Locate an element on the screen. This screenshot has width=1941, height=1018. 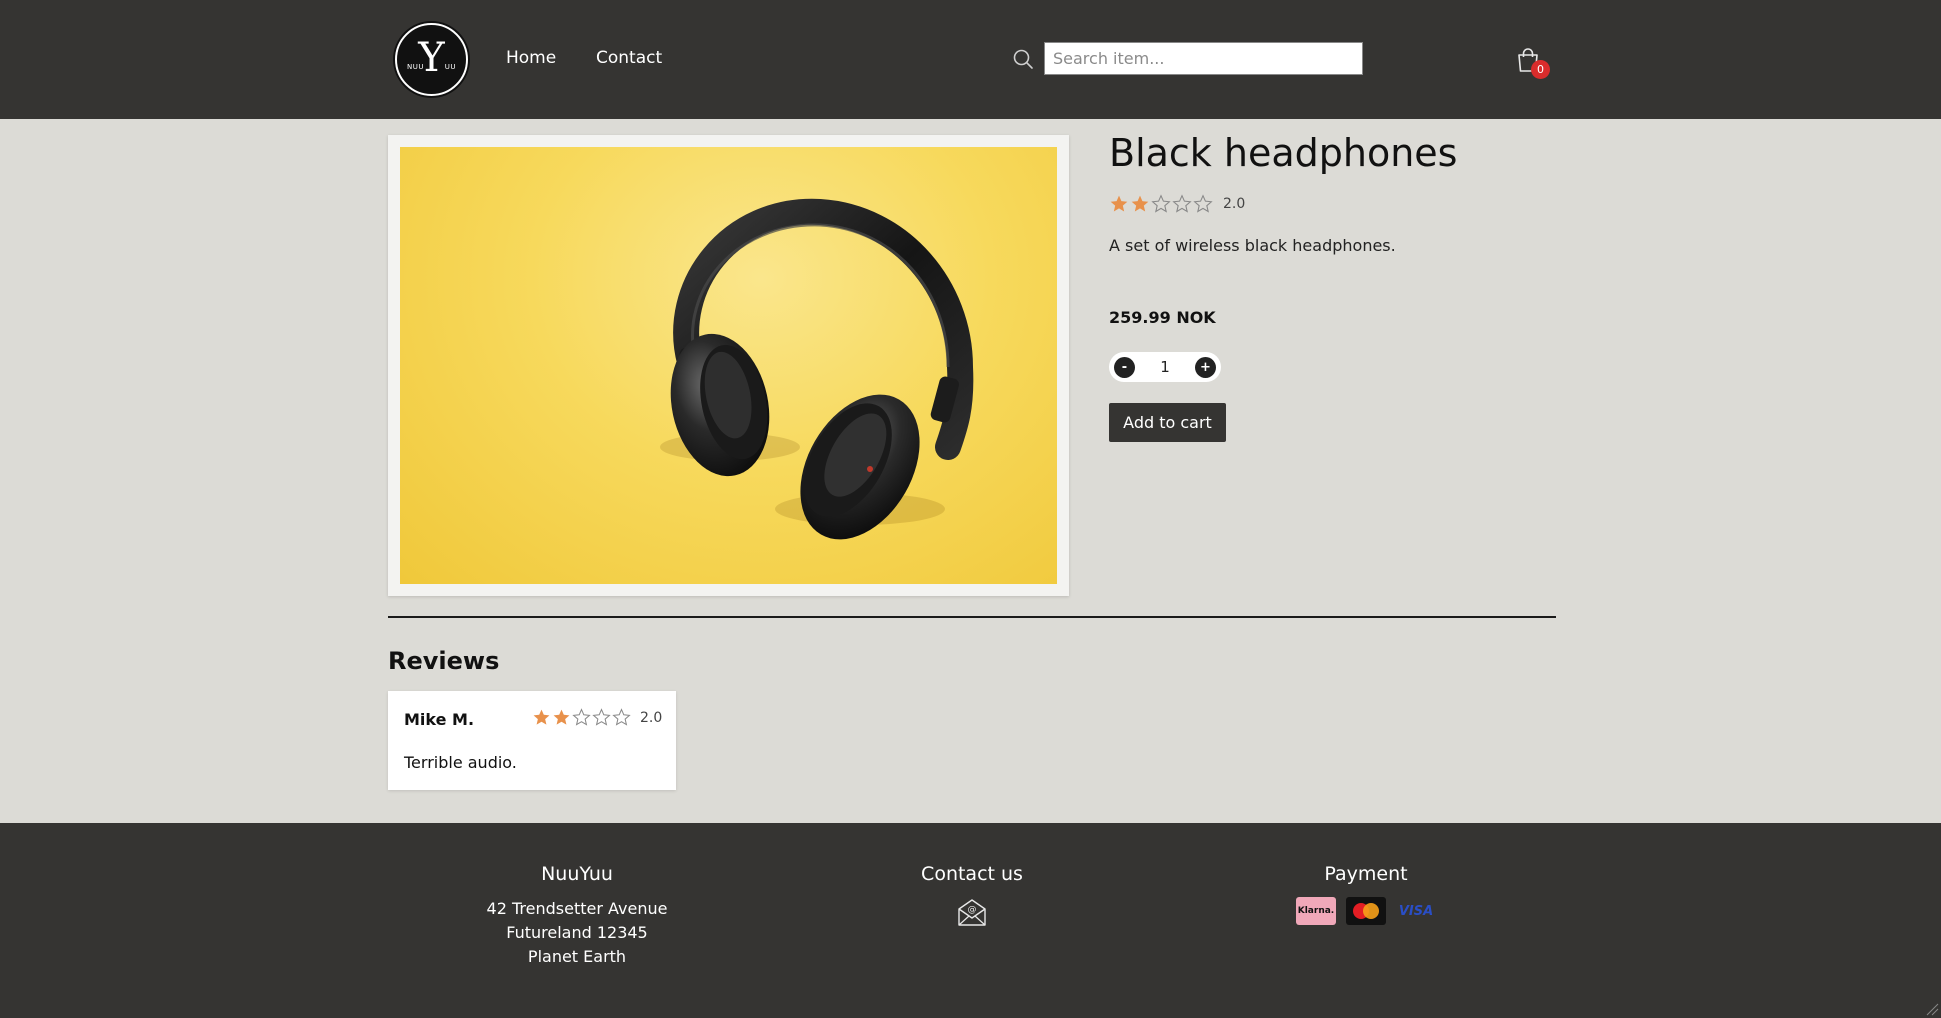
search-icon is located at coordinates (1023, 59).